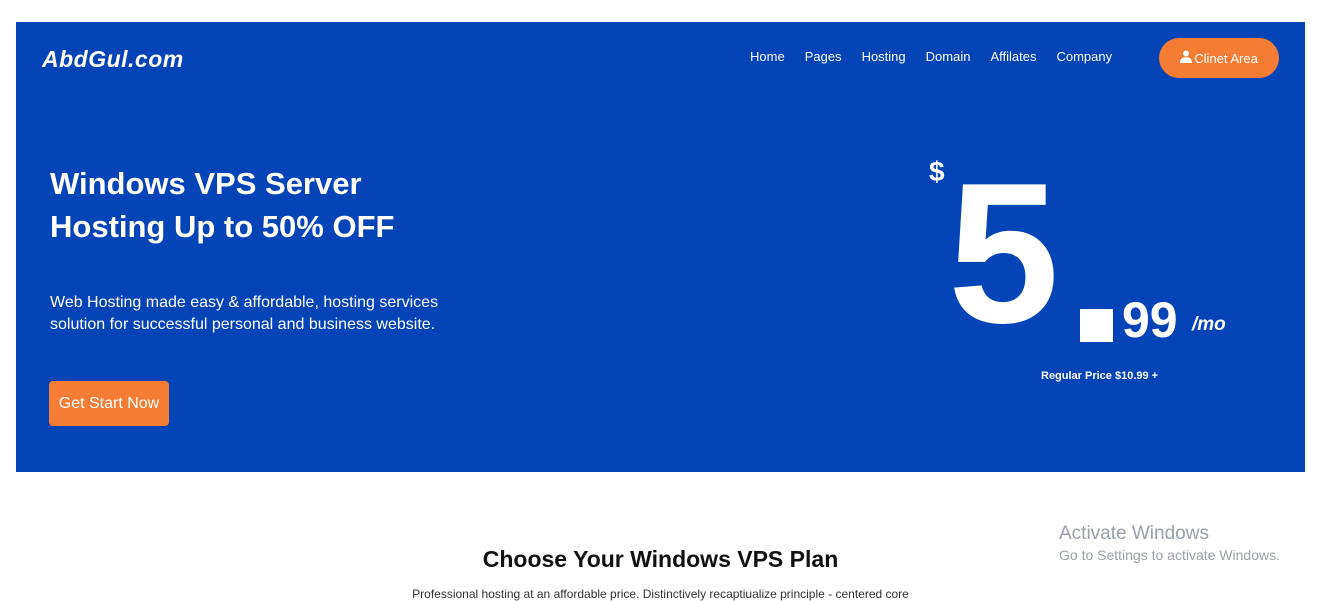  I want to click on get-start-now-button: Get Start Now, so click(109, 403).